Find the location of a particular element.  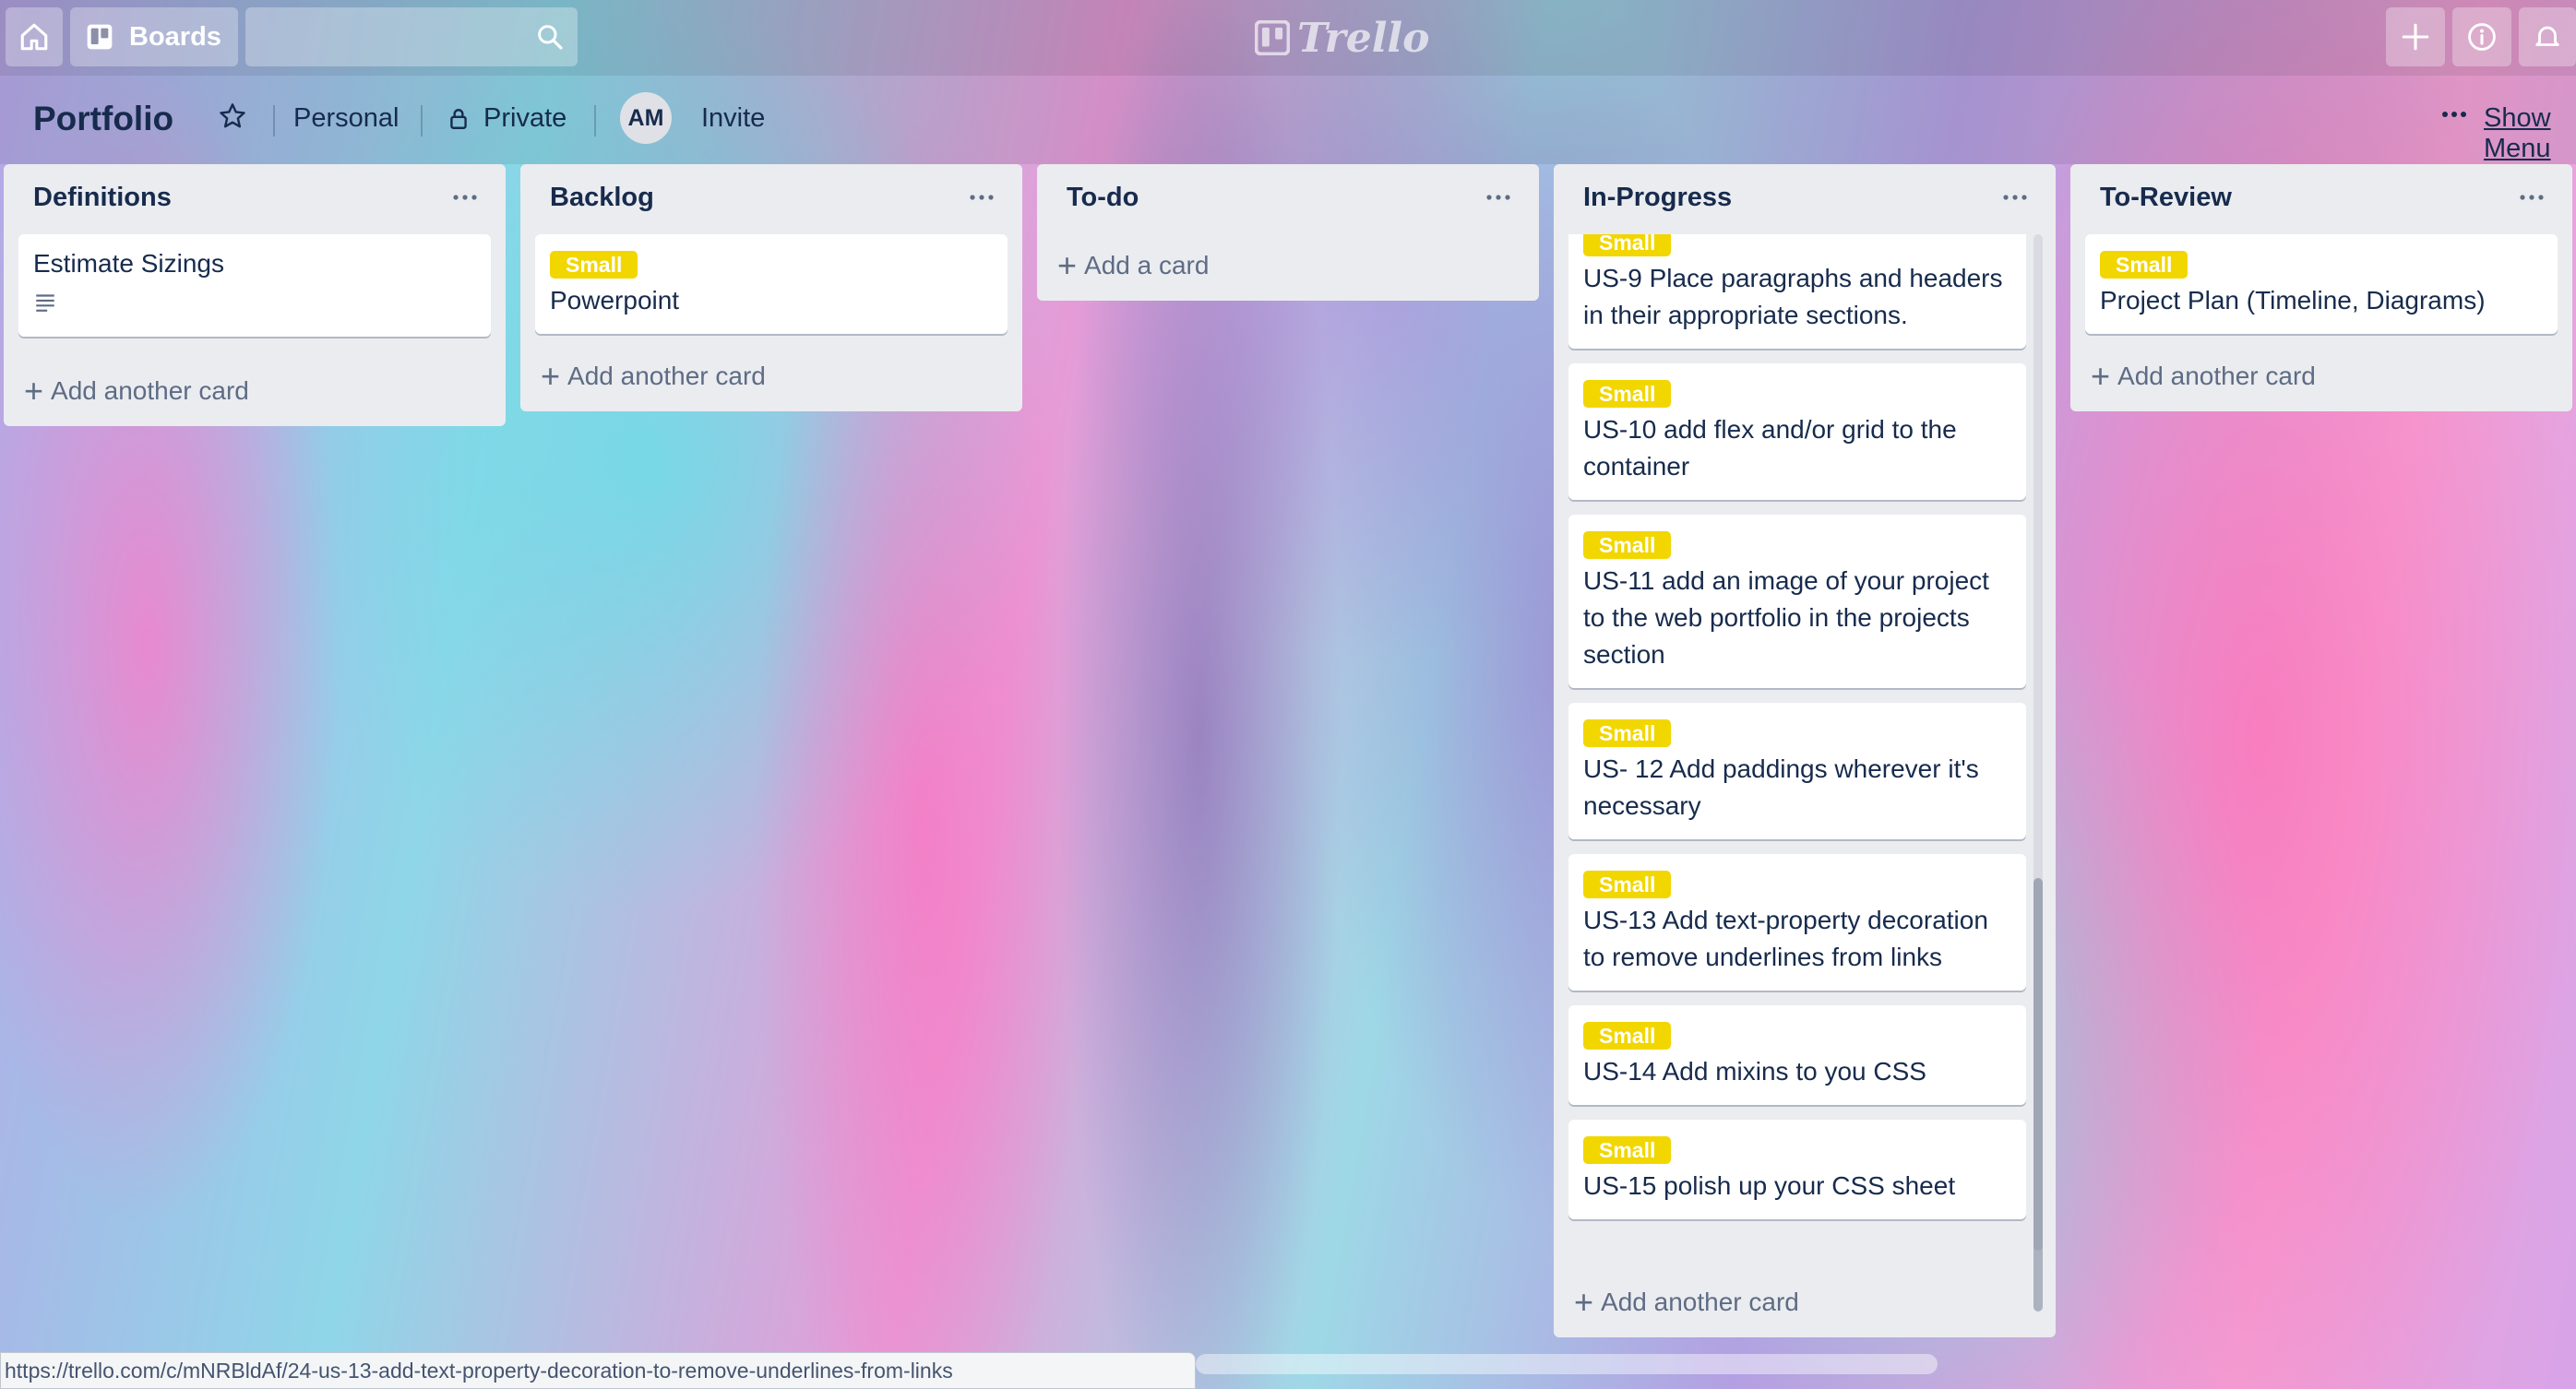

visibility-label: Private is located at coordinates (525, 118).